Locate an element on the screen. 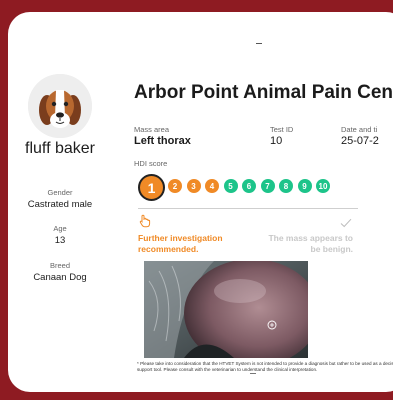 The height and width of the screenshot is (400, 393). mass-area-value: Left thorax is located at coordinates (162, 141).